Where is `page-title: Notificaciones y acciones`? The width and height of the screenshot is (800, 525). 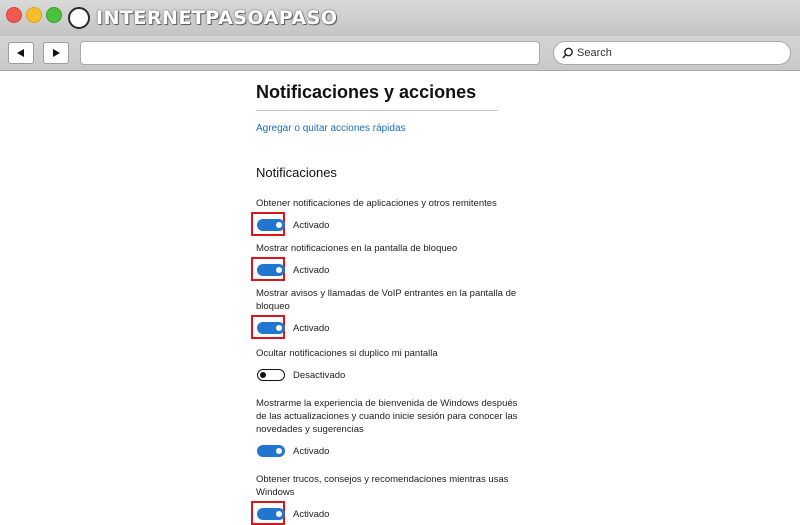 page-title: Notificaciones y acciones is located at coordinates (366, 92).